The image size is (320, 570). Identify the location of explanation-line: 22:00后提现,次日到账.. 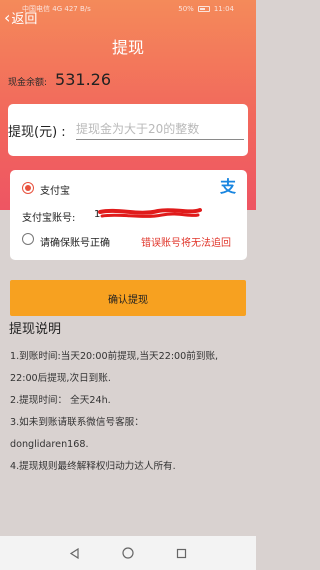
(60, 378).